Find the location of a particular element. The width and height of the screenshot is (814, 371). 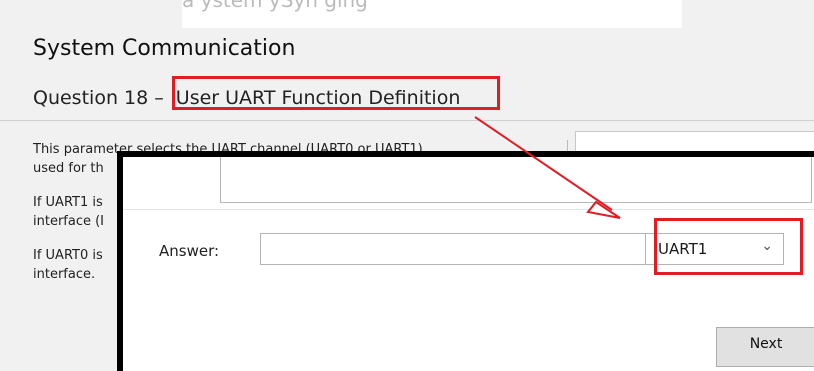

description-line-6: interface. is located at coordinates (64, 274).